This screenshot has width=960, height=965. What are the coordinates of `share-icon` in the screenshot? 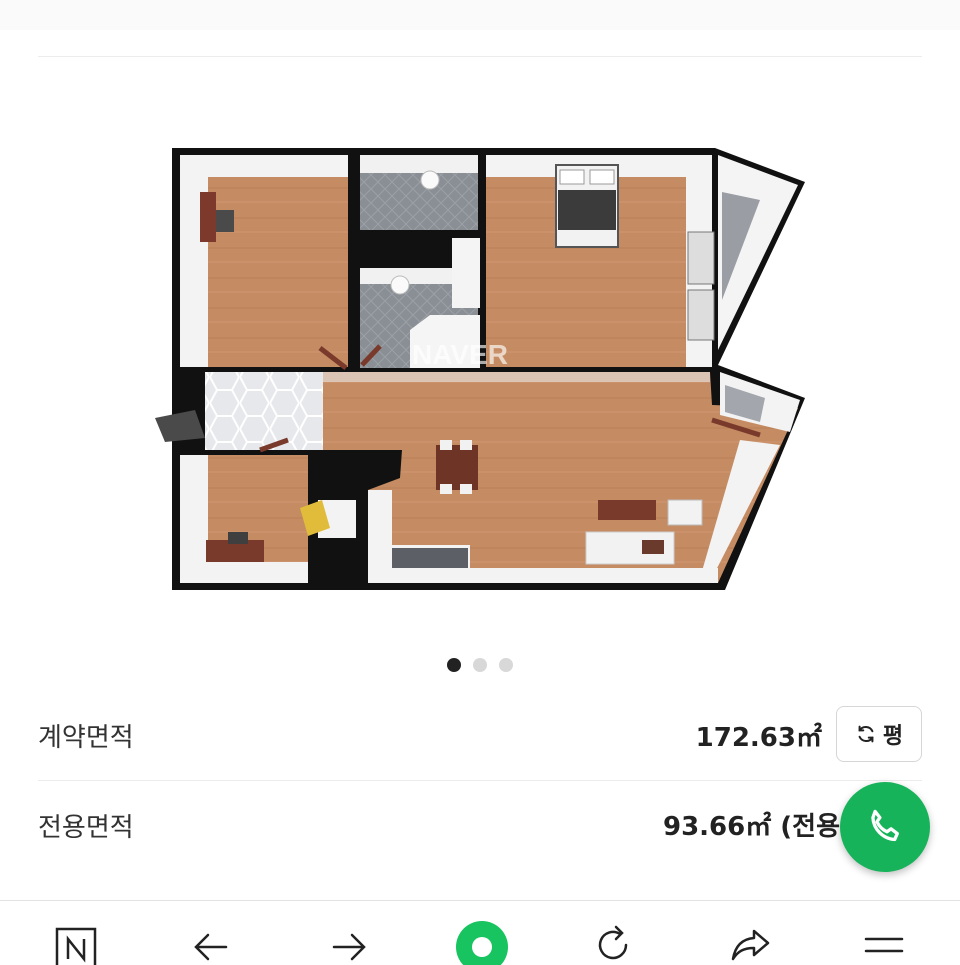 It's located at (750, 943).